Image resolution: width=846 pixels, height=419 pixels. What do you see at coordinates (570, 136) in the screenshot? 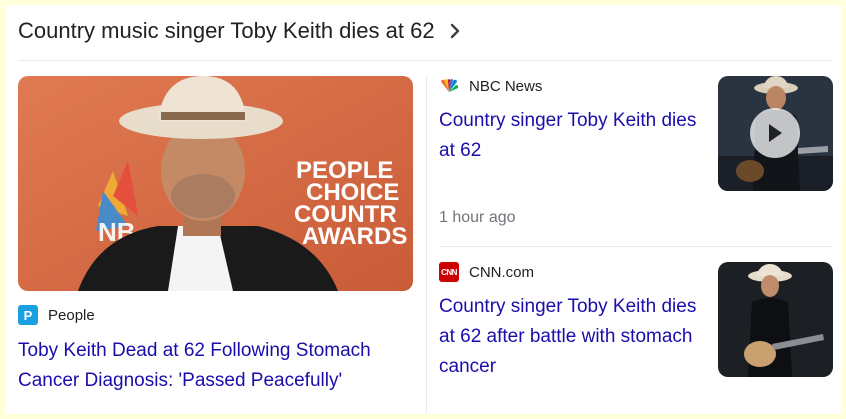
I see `story-headline: Country singer Toby Keith dies at 62` at bounding box center [570, 136].